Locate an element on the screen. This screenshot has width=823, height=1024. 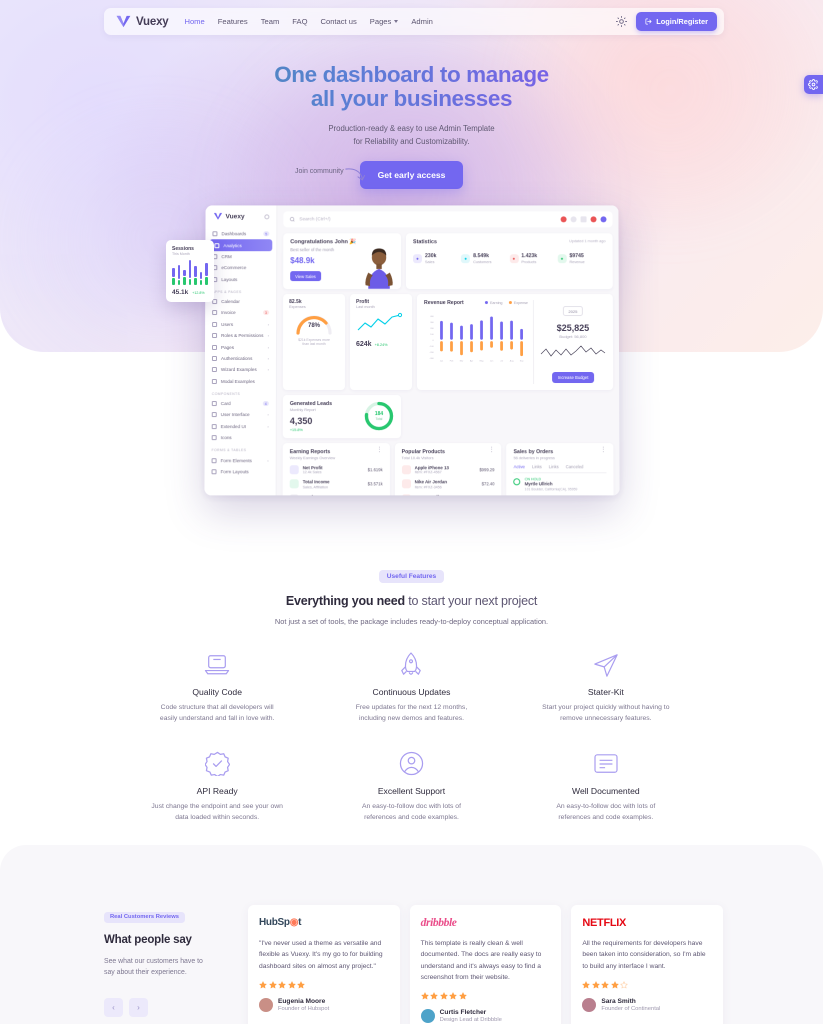
sidebar-item-authentications: Authentications › is located at coordinates (240, 358).